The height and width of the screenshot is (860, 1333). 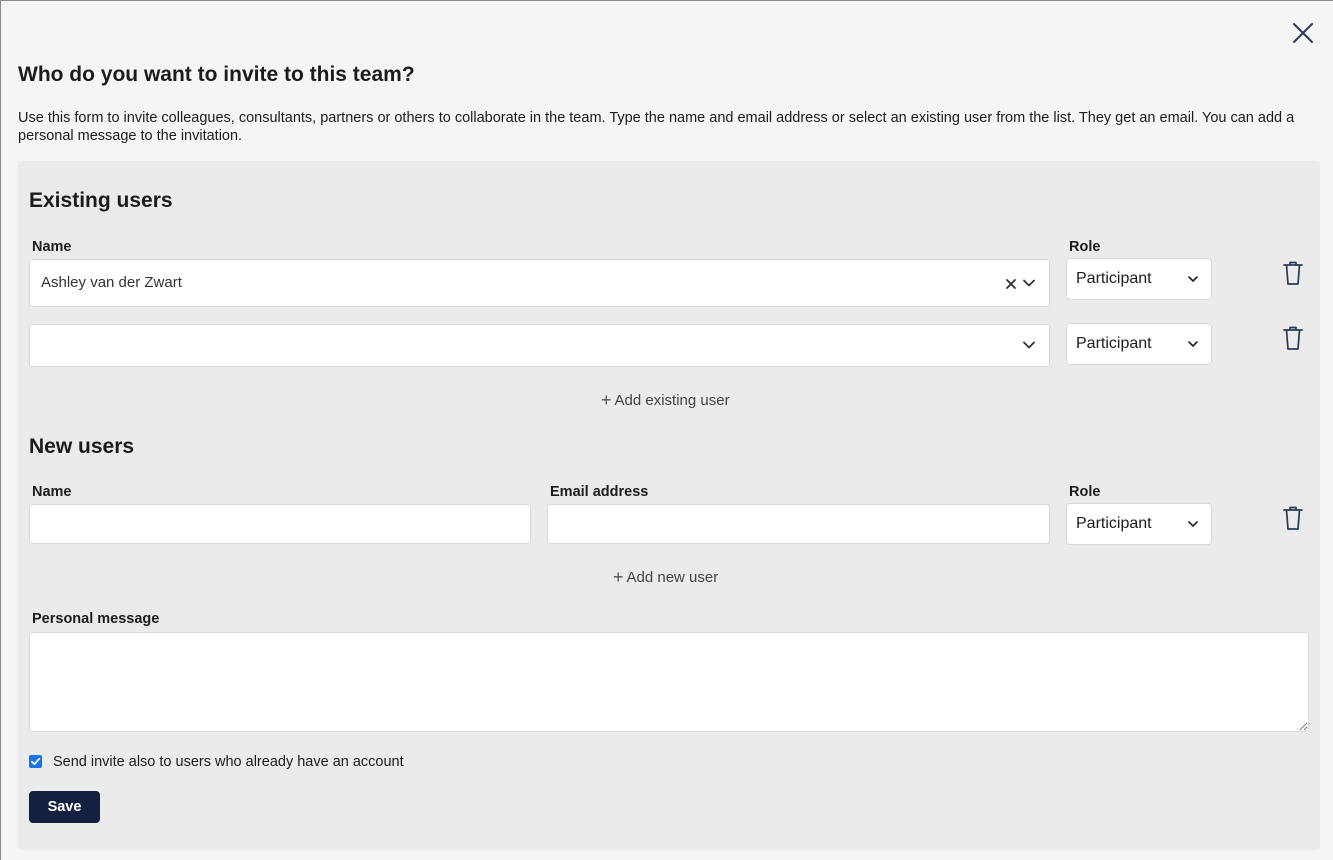 I want to click on new-name-label: Name, so click(x=52, y=492).